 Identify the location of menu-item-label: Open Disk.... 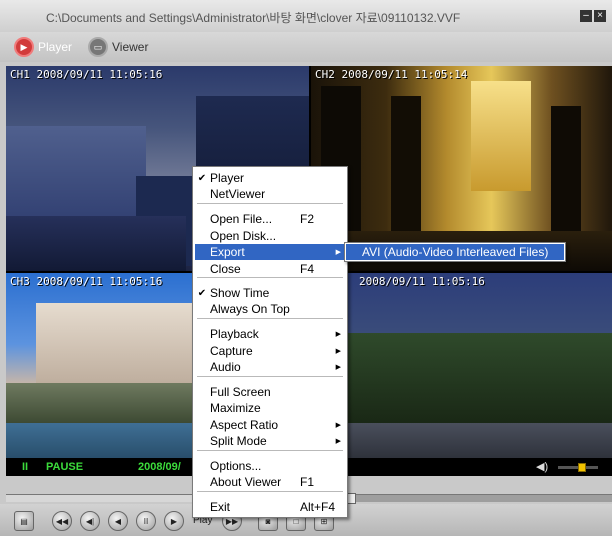
(243, 236).